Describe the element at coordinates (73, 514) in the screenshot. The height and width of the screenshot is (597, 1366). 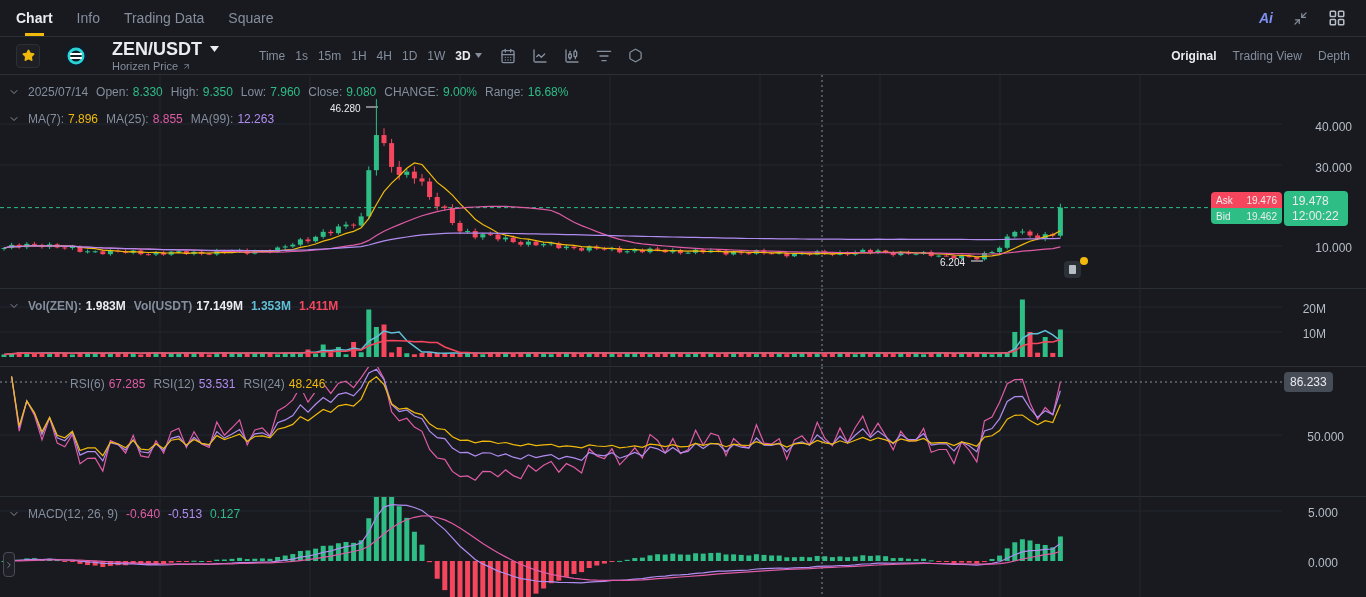
I see `macd-label: MACD(12, 26, 9)` at that location.